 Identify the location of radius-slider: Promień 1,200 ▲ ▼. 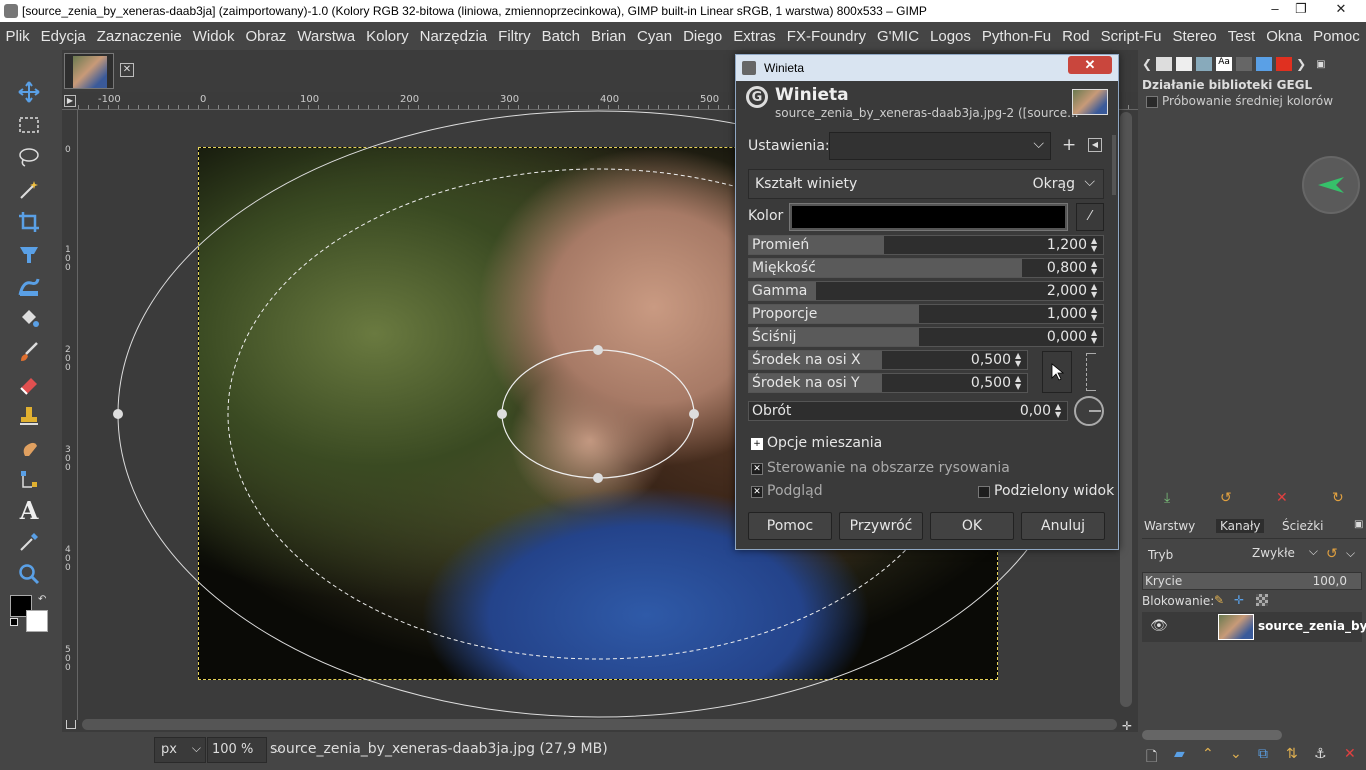
(926, 245).